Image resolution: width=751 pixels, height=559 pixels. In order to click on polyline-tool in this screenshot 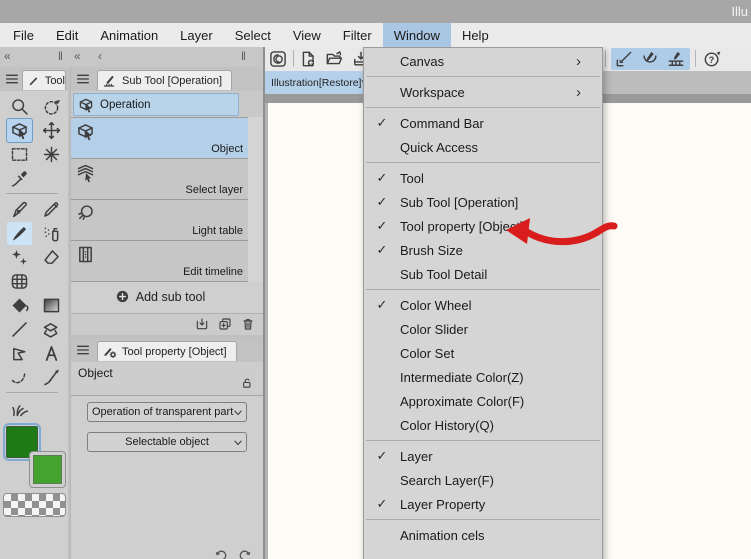, I will do `click(19, 353)`.